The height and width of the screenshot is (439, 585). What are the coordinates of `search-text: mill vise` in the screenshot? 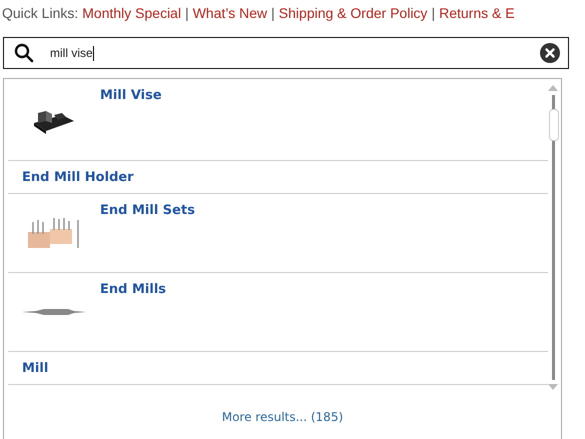 It's located at (71, 53).